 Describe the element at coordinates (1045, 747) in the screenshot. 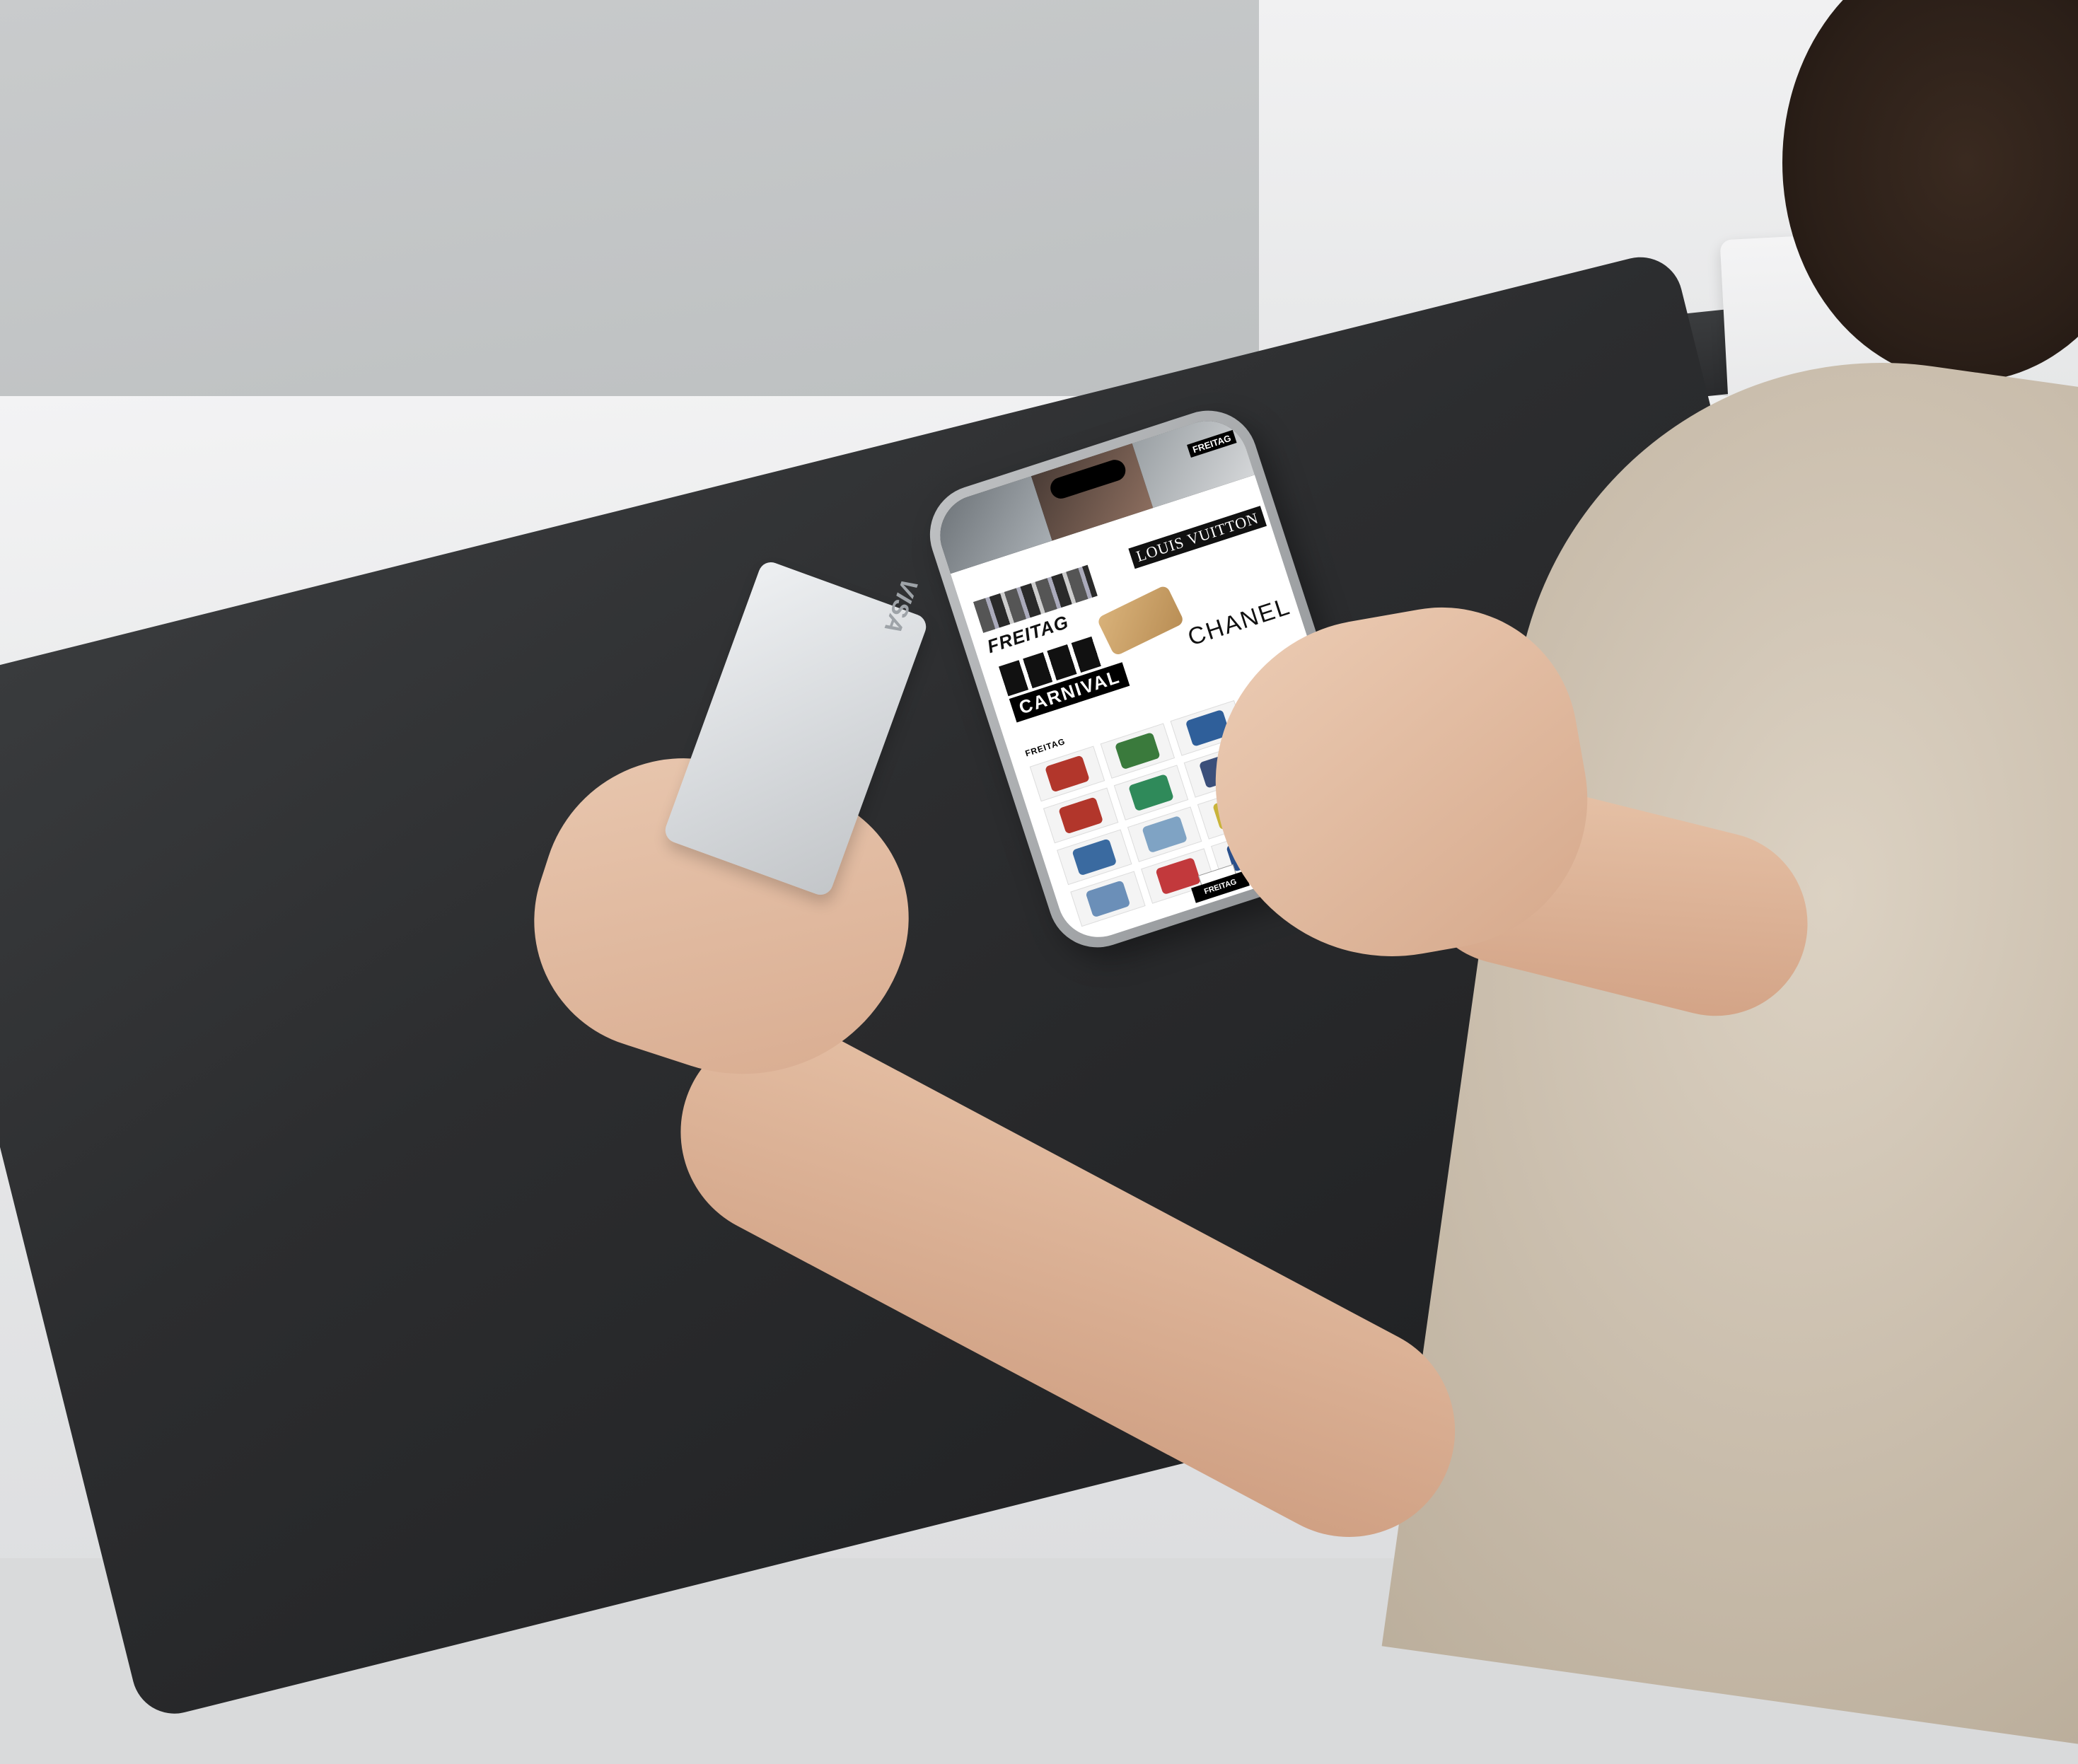

I see `section-heading: FREITAG` at that location.